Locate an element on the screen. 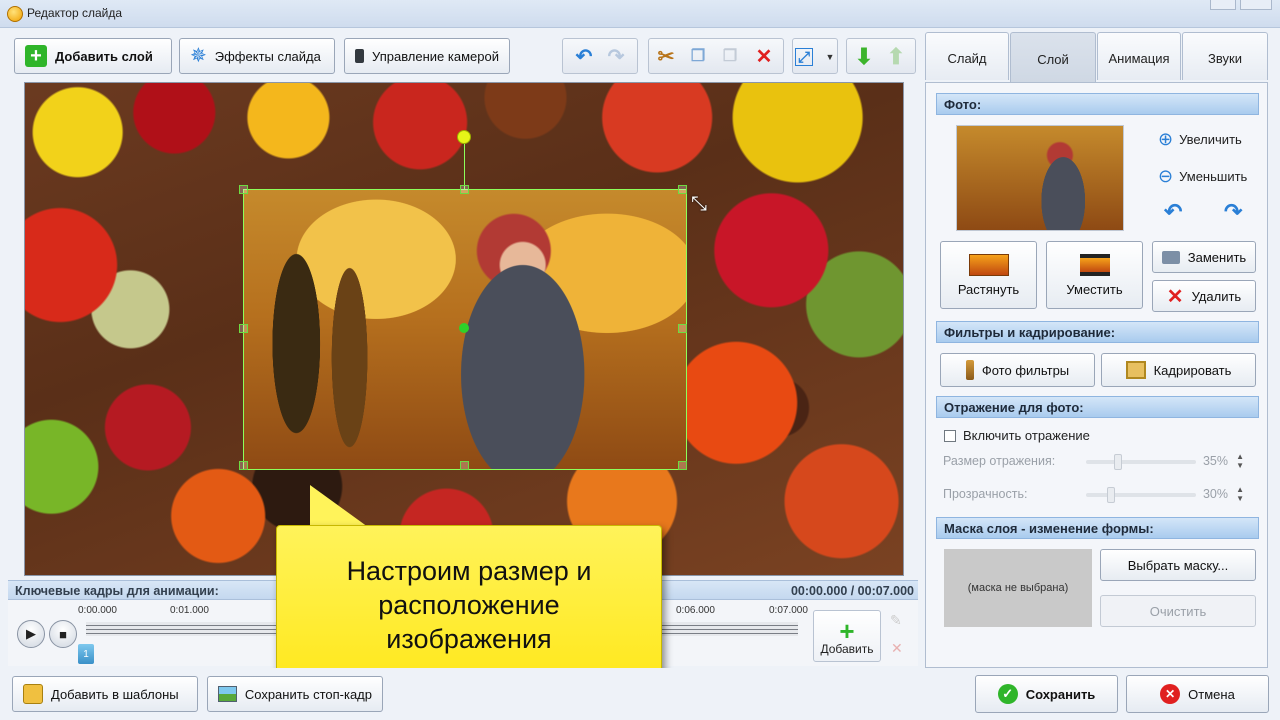  reflection-section-header: Отражение для фото: is located at coordinates (1097, 407).